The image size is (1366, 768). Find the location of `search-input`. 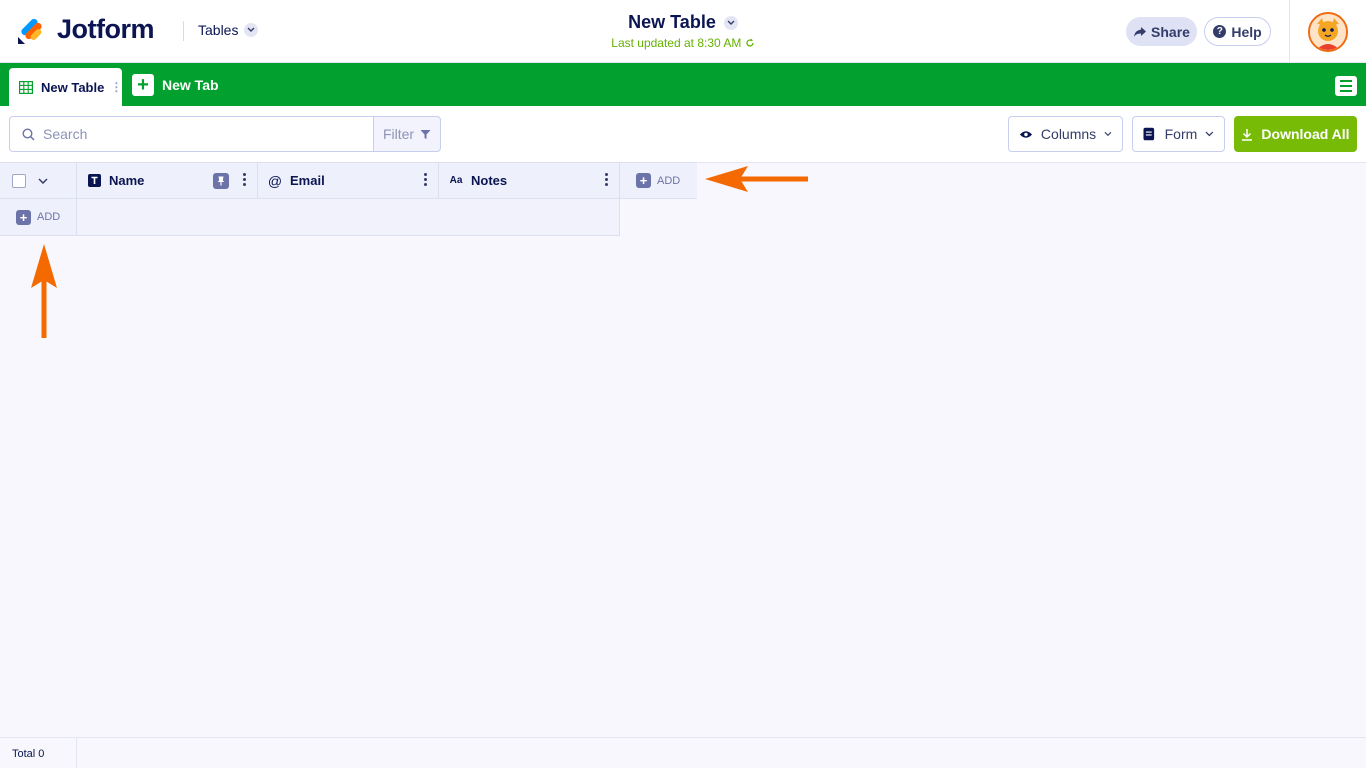

search-input is located at coordinates (193, 134).